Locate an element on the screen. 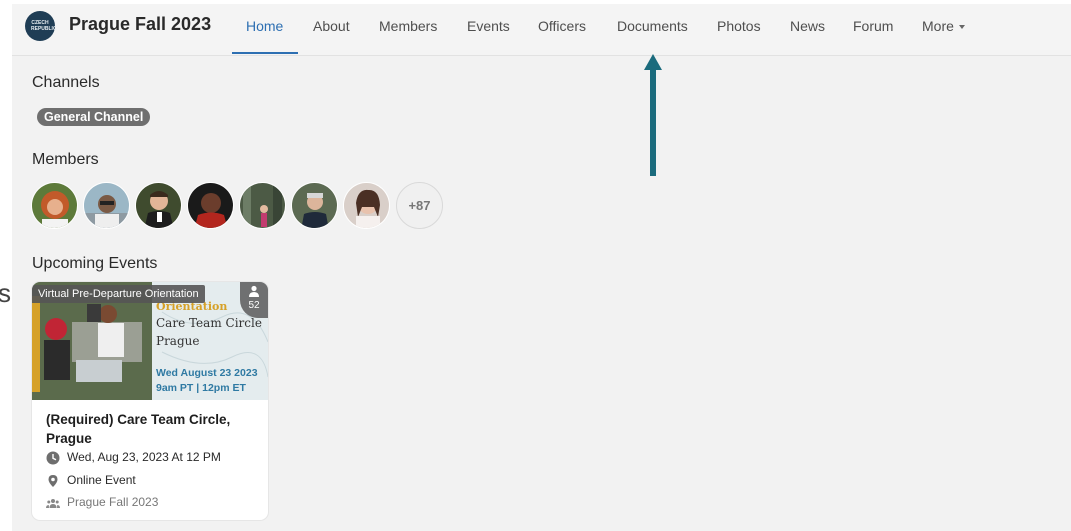 The width and height of the screenshot is (1071, 531). group-logo: CZECH REPUBLIC is located at coordinates (41, 26).